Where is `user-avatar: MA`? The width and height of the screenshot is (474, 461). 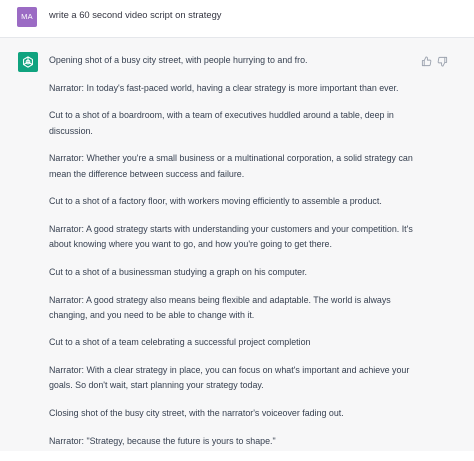
user-avatar: MA is located at coordinates (27, 17).